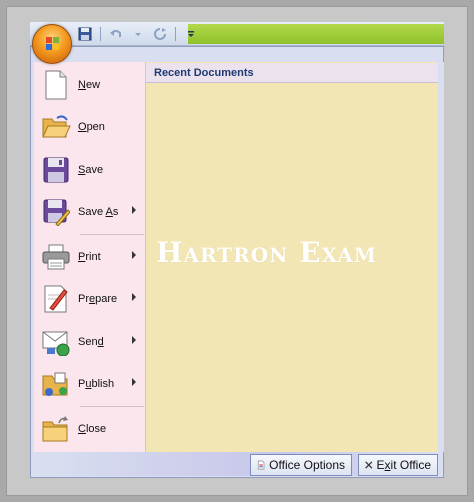 The width and height of the screenshot is (474, 502). I want to click on menu-item-label: Print, so click(89, 257).